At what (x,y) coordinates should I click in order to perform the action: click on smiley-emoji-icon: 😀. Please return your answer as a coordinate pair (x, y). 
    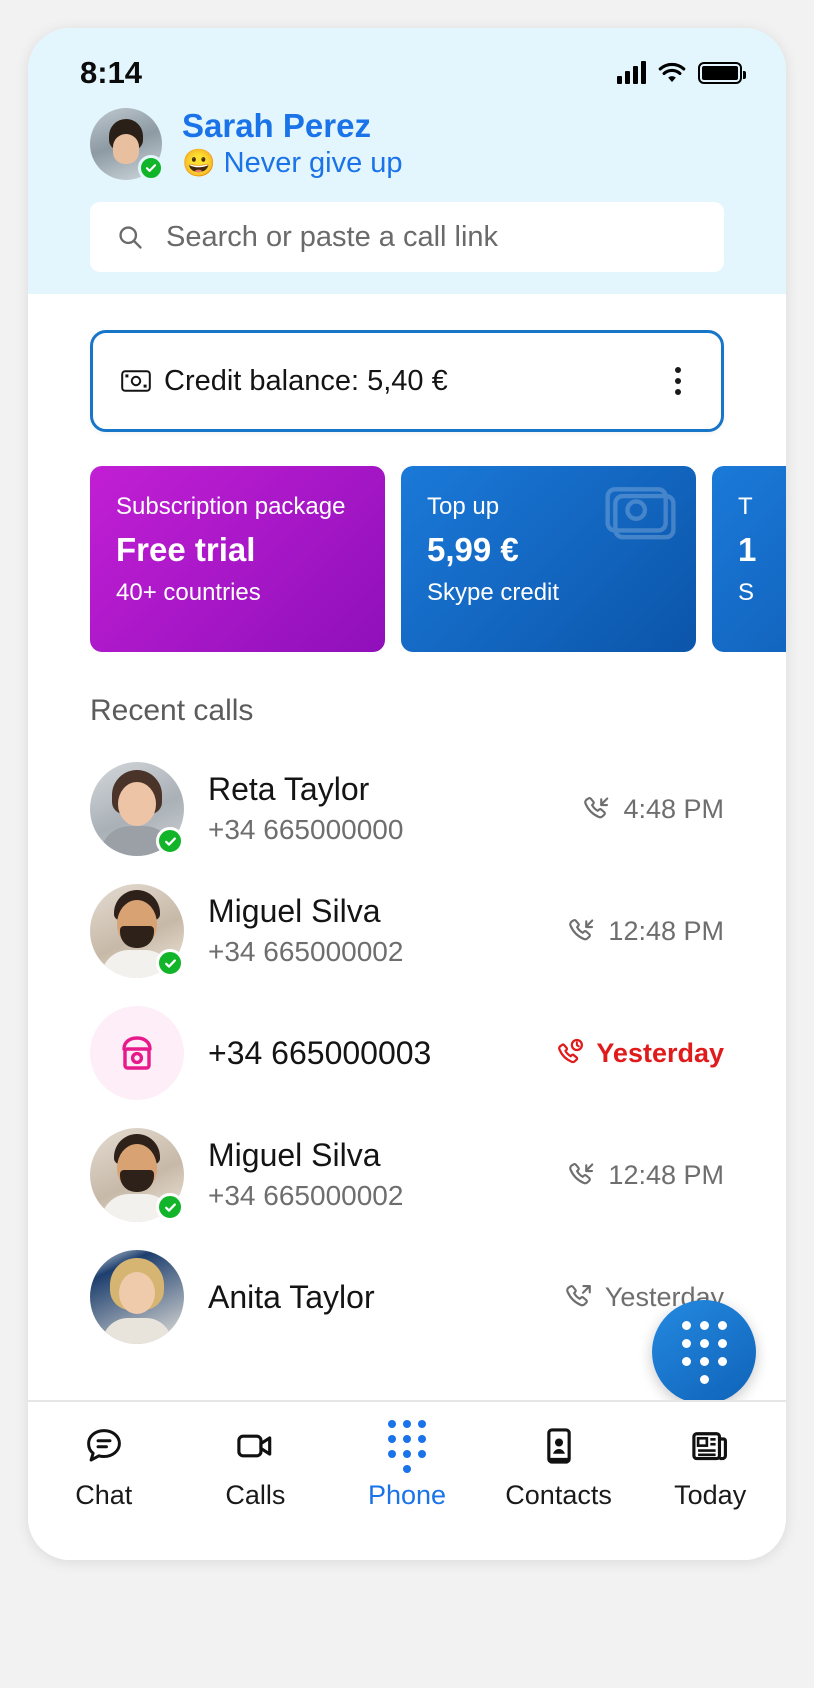
    Looking at the image, I should click on (199, 163).